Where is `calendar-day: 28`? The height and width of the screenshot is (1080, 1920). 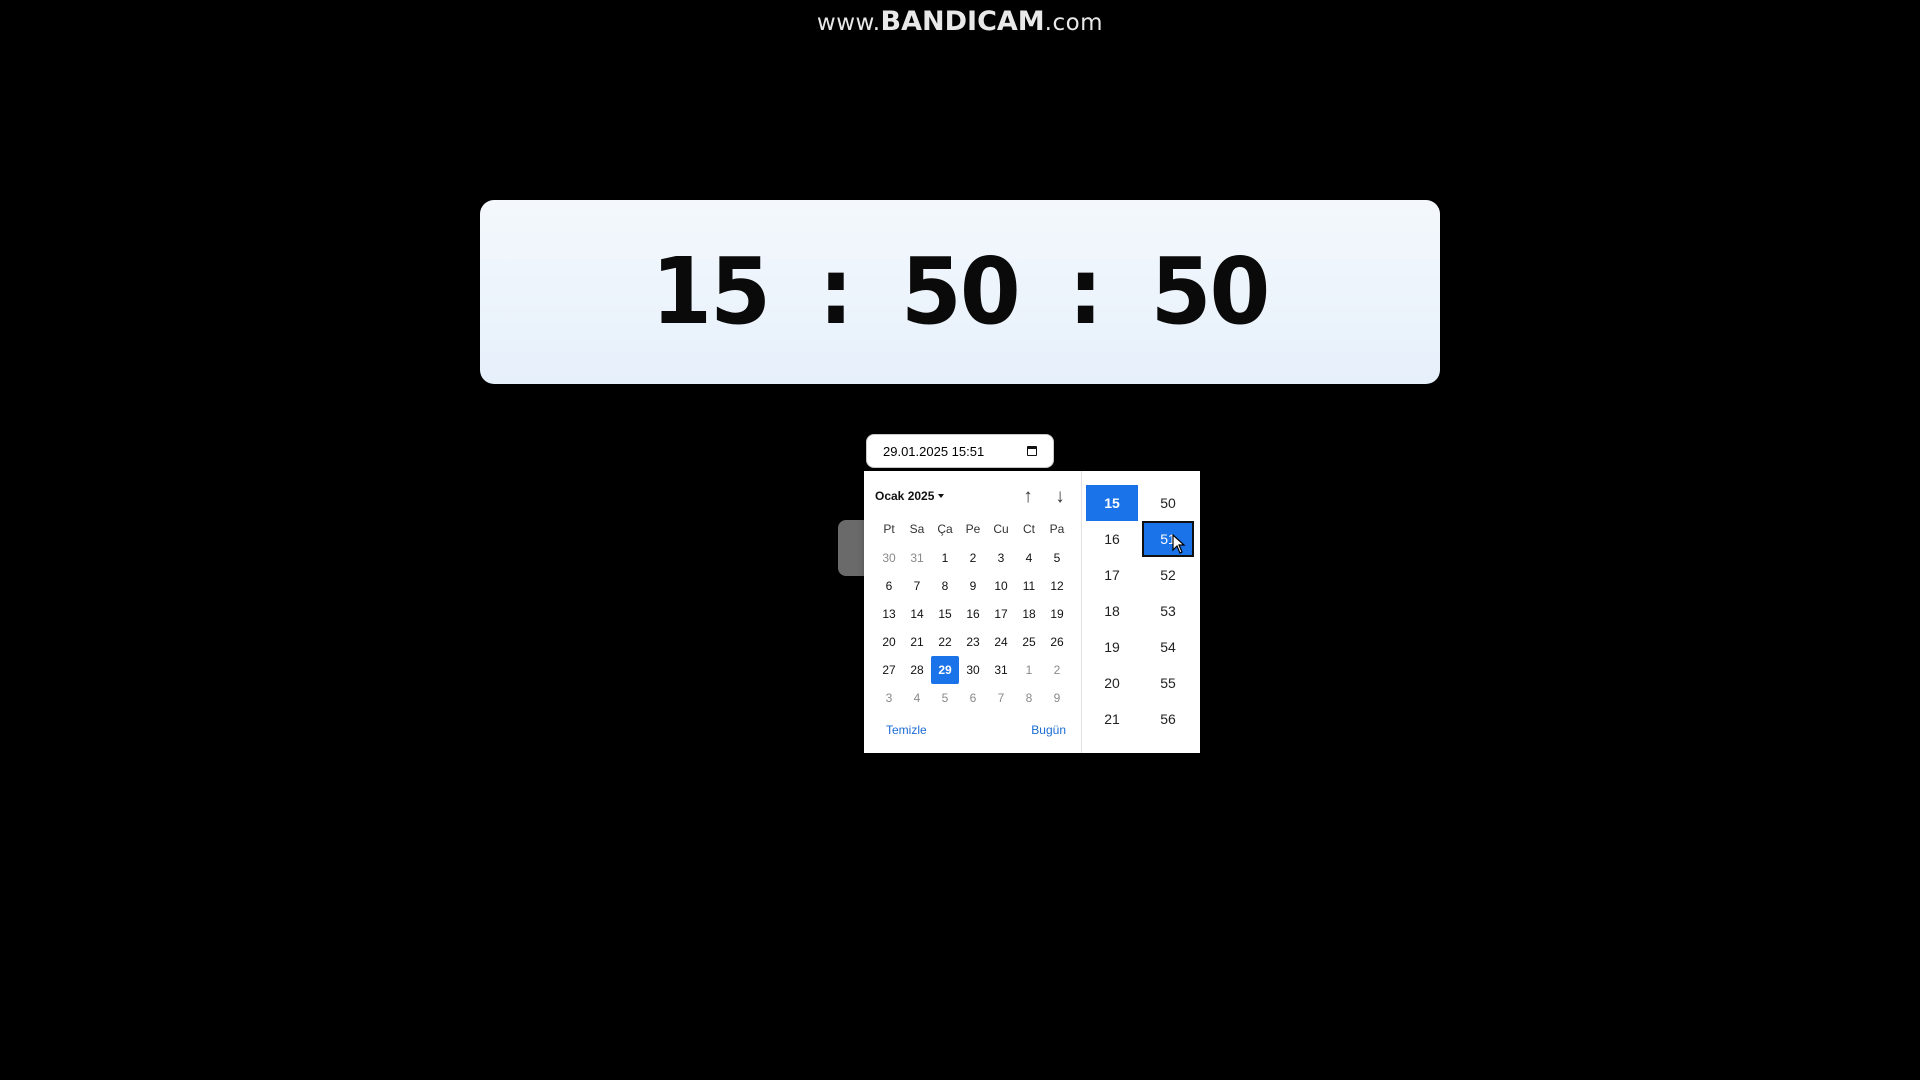 calendar-day: 28 is located at coordinates (917, 670).